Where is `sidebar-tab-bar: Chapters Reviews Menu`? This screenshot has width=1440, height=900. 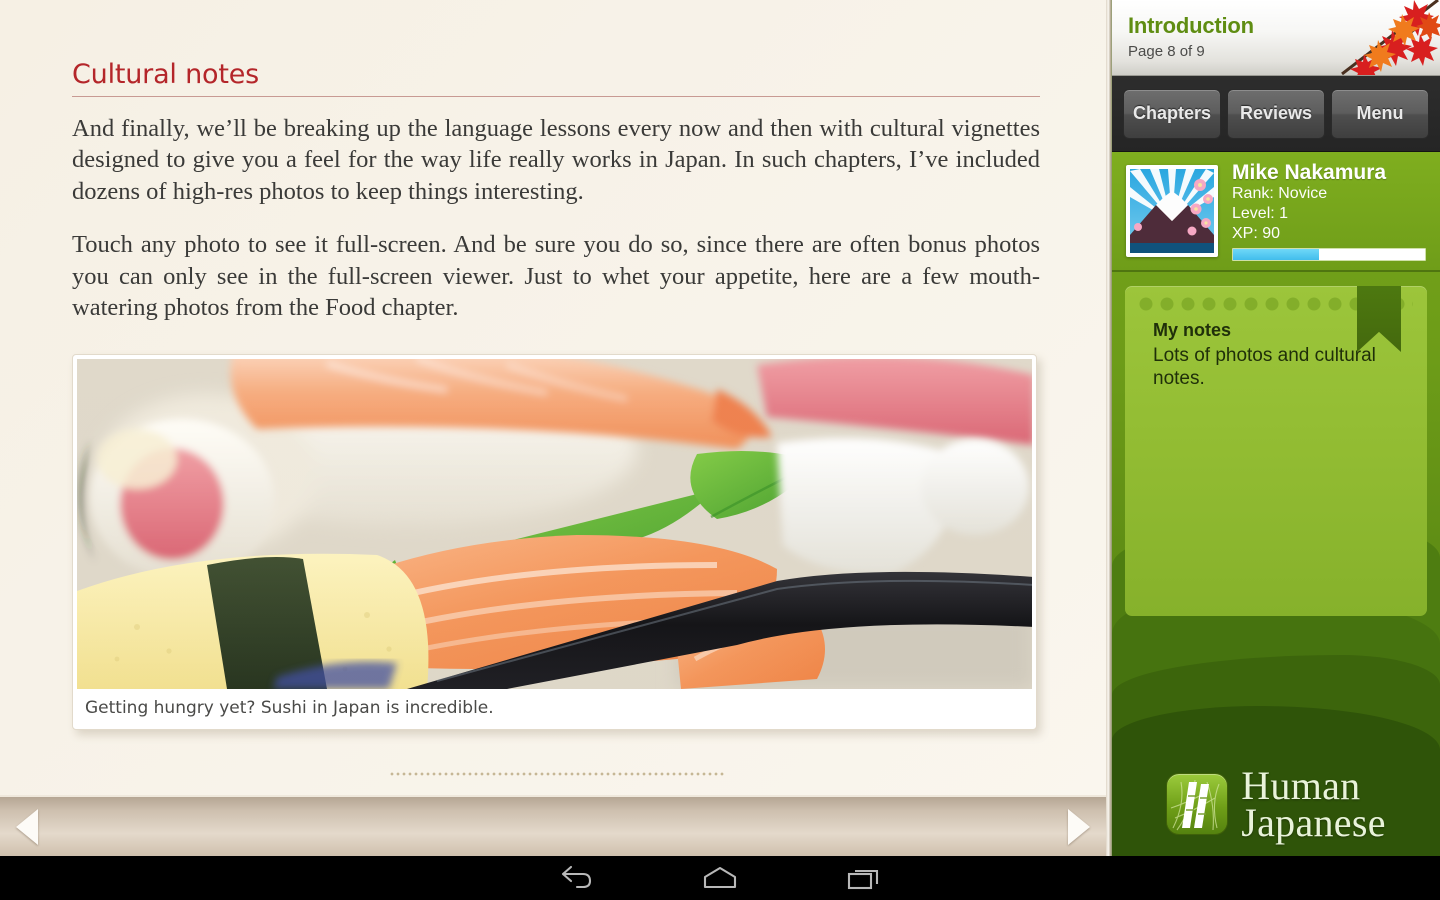 sidebar-tab-bar: Chapters Reviews Menu is located at coordinates (1276, 114).